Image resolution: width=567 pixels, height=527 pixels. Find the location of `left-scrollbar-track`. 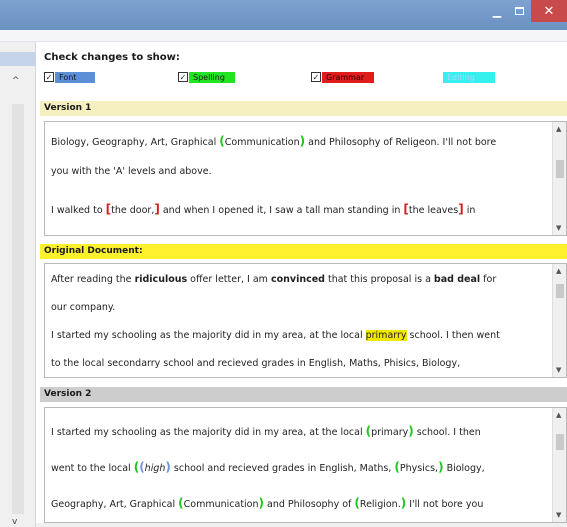

left-scrollbar-track is located at coordinates (18, 309).